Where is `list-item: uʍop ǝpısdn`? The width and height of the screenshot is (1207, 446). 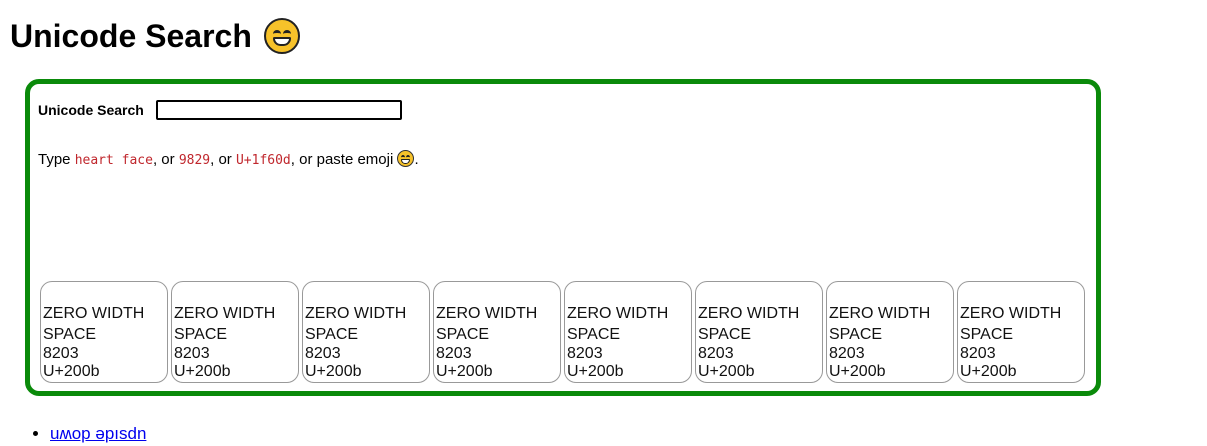 list-item: uʍop ǝpısdn is located at coordinates (98, 434).